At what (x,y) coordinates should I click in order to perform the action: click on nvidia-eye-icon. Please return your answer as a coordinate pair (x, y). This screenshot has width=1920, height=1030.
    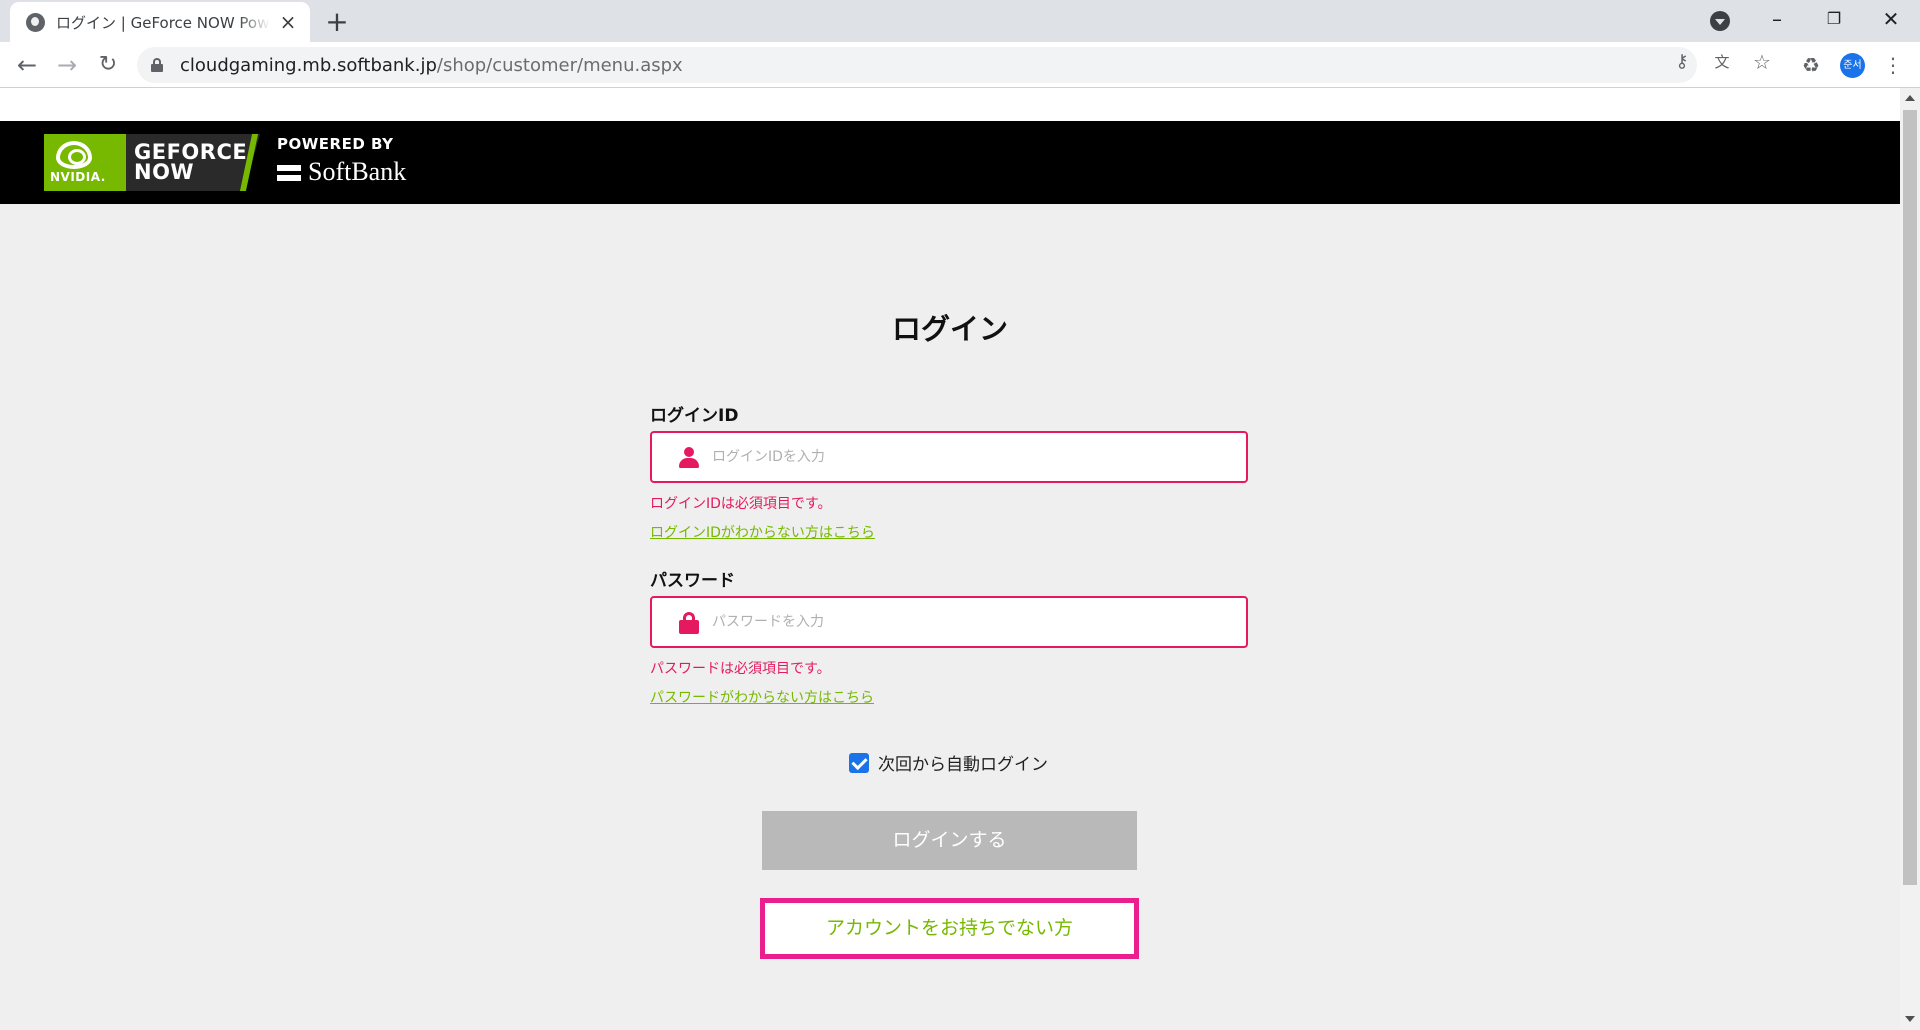
    Looking at the image, I should click on (74, 155).